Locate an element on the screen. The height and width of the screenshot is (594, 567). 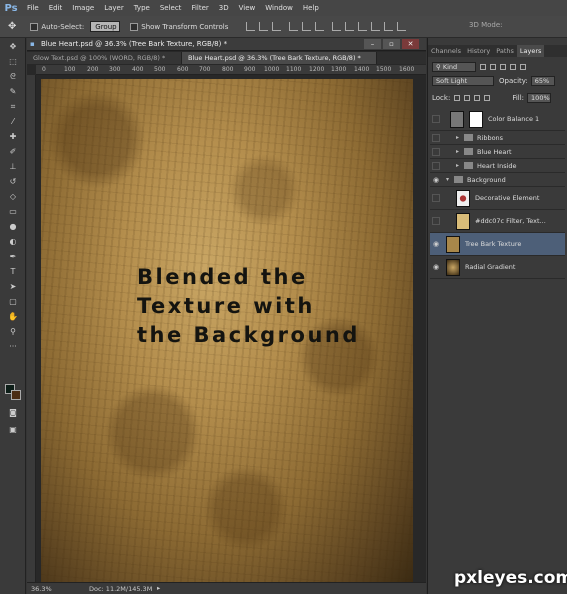
transform-controls-checkbox: Show Transform Controls is located at coordinates (179, 26).